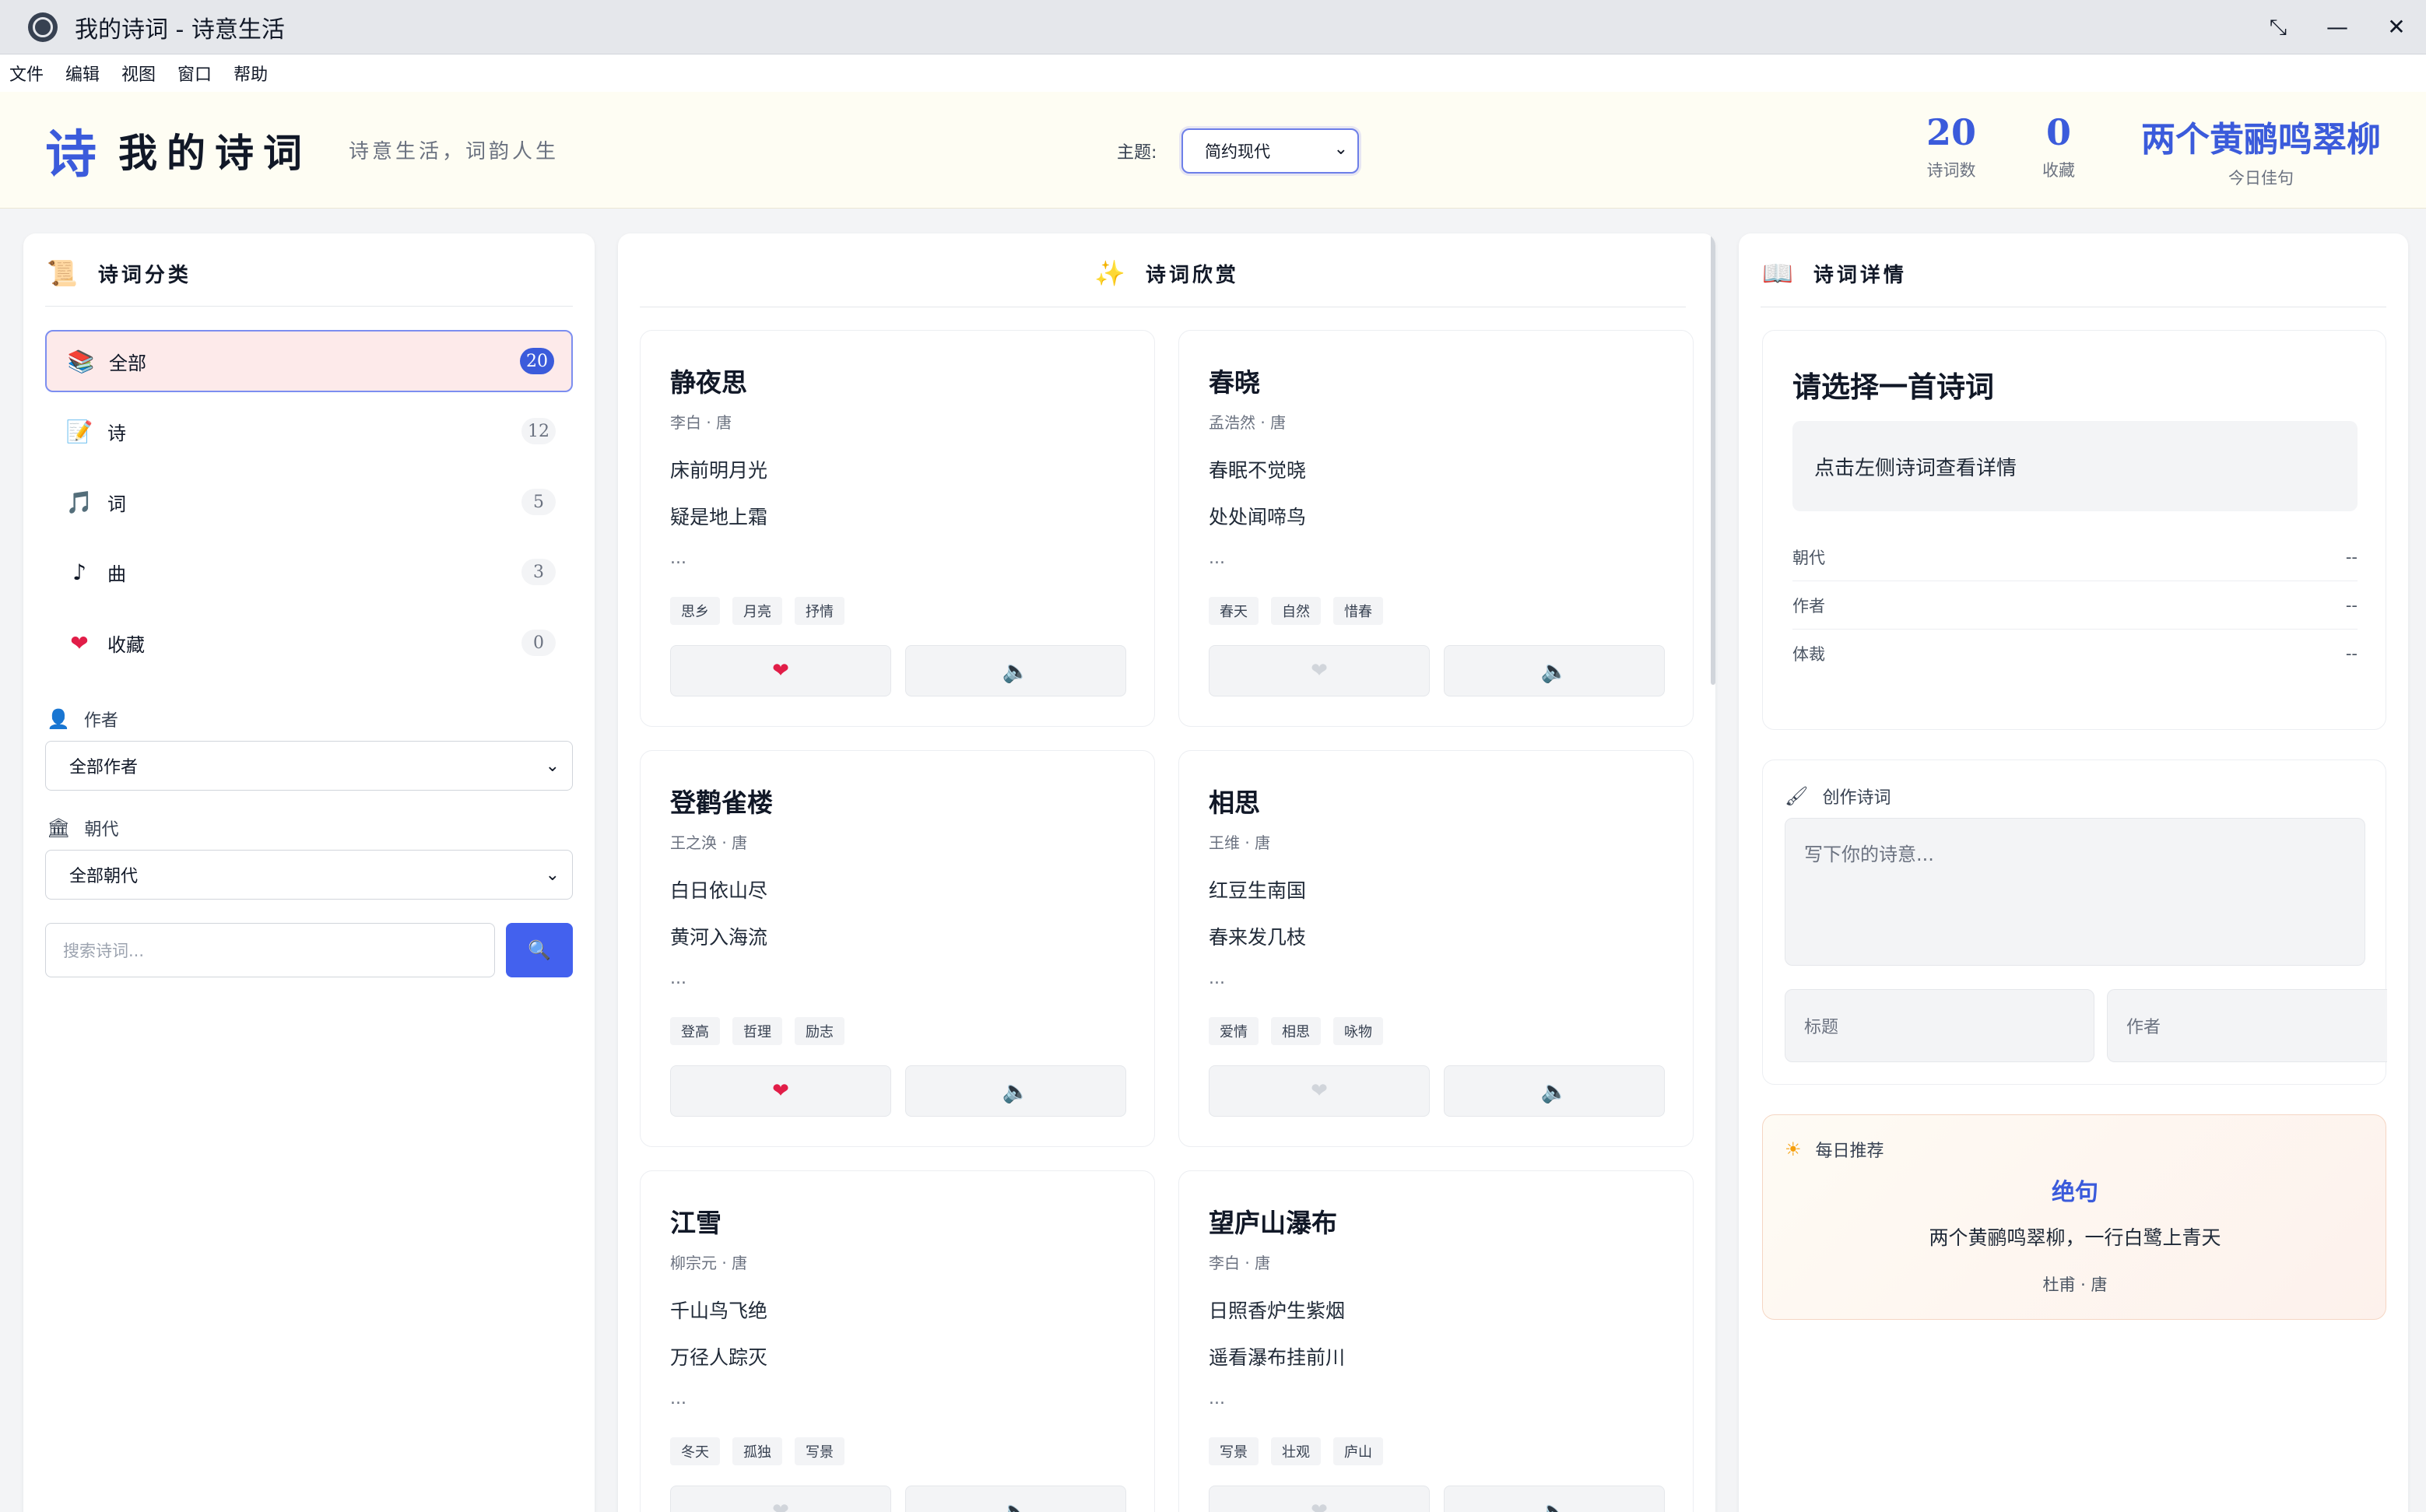 The width and height of the screenshot is (2426, 1512). Describe the element at coordinates (552, 875) in the screenshot. I see `chevron-down-icon: ⌄` at that location.